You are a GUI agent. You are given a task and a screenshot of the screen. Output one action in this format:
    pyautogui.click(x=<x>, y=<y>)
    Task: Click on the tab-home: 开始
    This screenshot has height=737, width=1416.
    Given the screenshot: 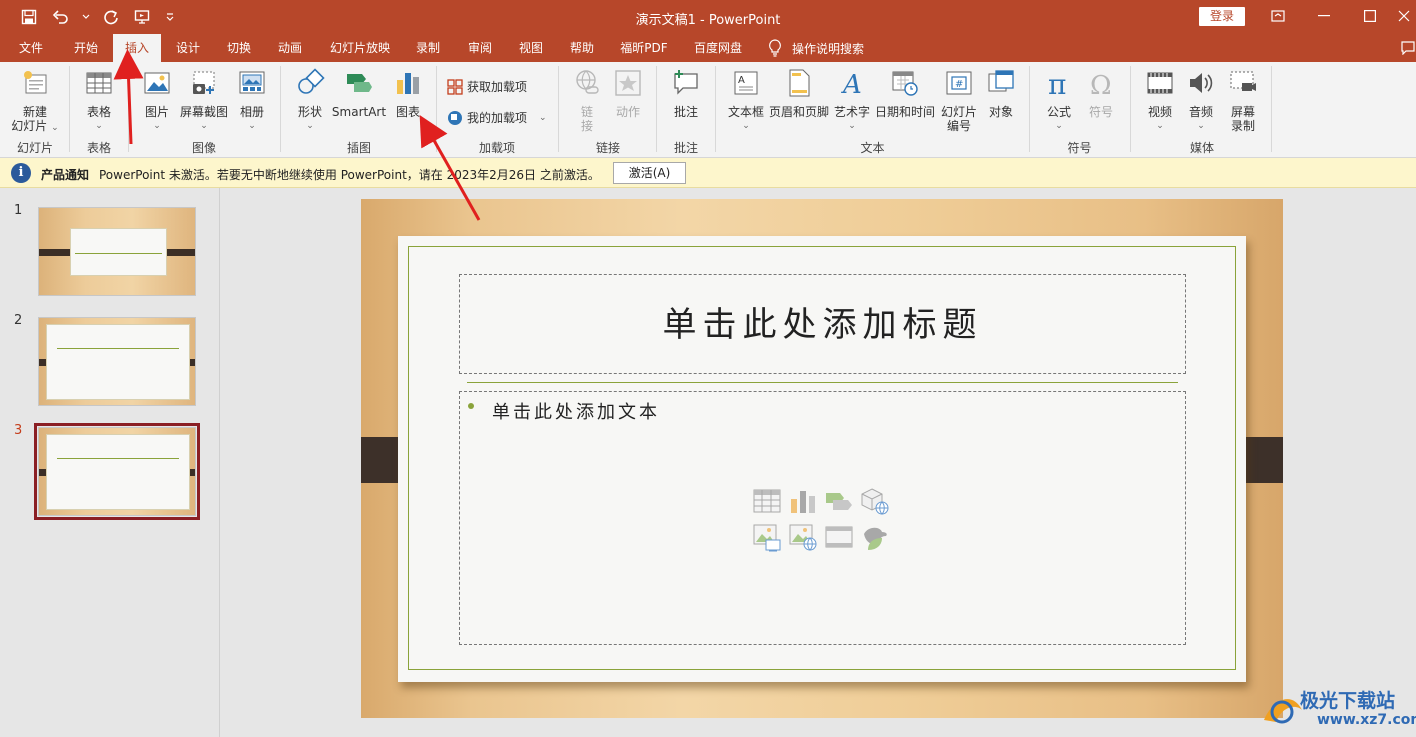 What is the action you would take?
    pyautogui.click(x=86, y=48)
    